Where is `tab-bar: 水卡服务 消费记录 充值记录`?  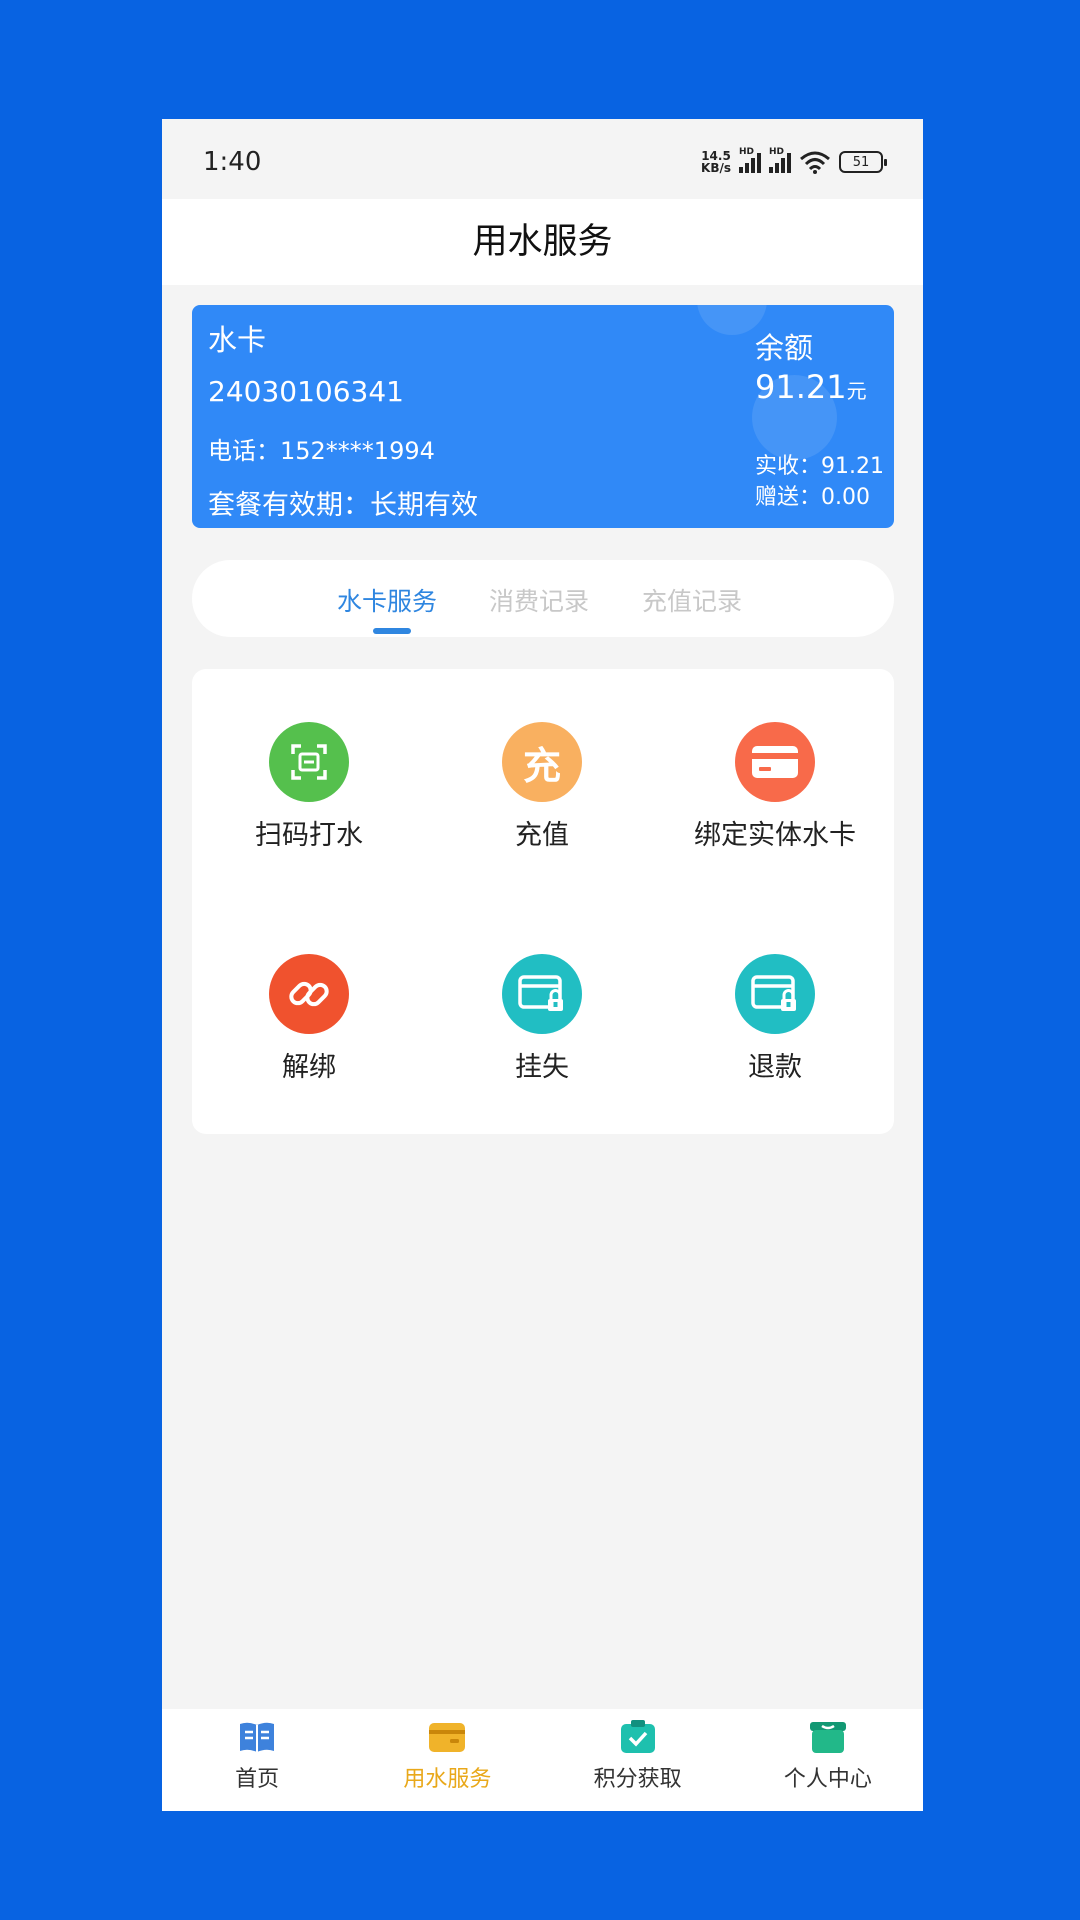
tab-bar: 水卡服务 消费记录 充值记录 is located at coordinates (543, 598).